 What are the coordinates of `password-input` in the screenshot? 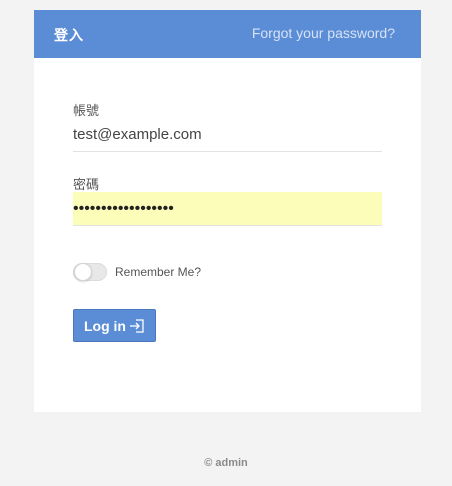 It's located at (227, 209).